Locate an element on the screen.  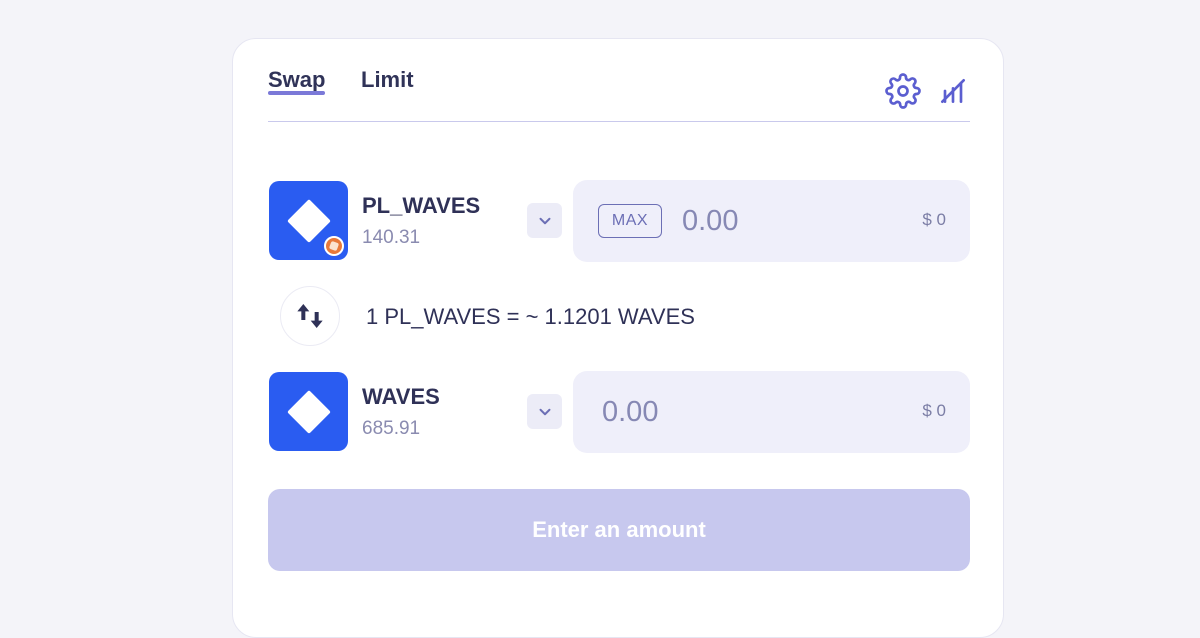
max-button: MAX is located at coordinates (630, 221).